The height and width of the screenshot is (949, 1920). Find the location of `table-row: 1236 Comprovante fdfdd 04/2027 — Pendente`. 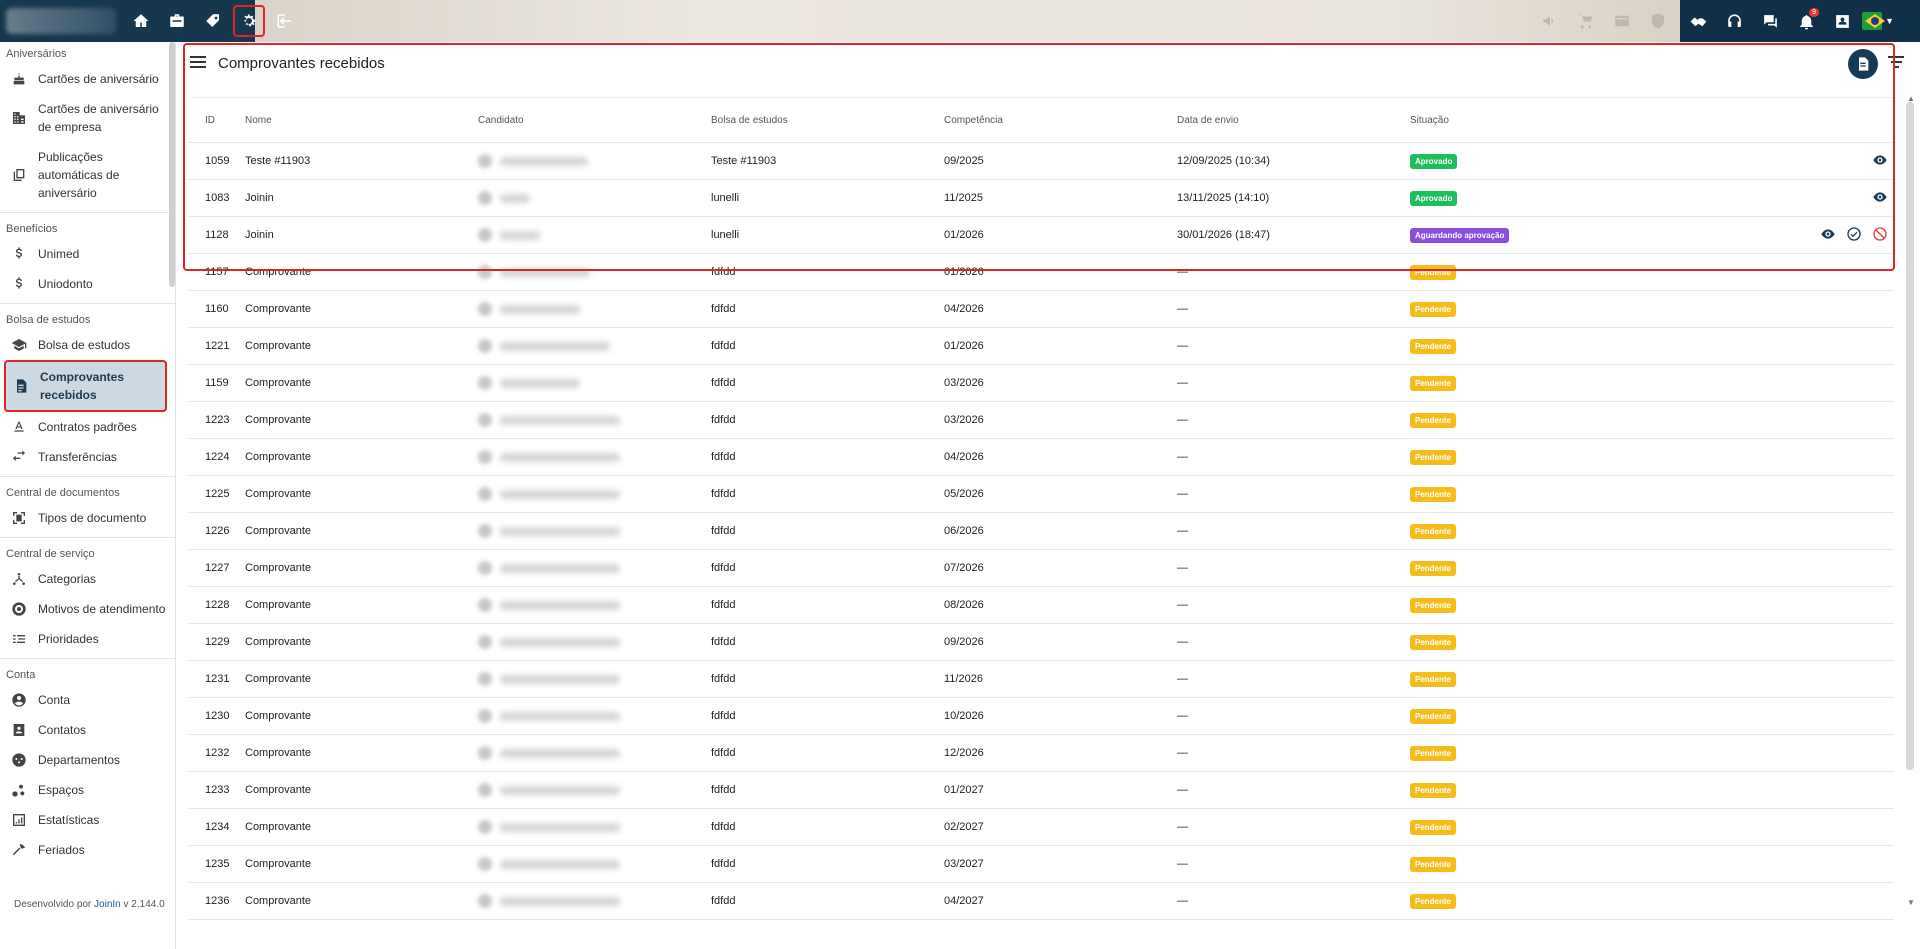

table-row: 1236 Comprovante fdfdd 04/2027 — Pendente is located at coordinates (1041, 901).